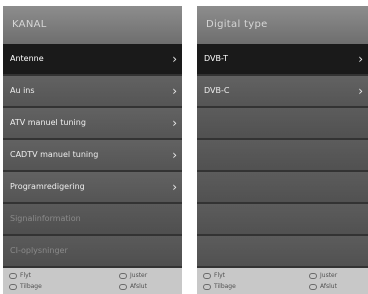  I want to click on menu-title: Digital type, so click(282, 25).